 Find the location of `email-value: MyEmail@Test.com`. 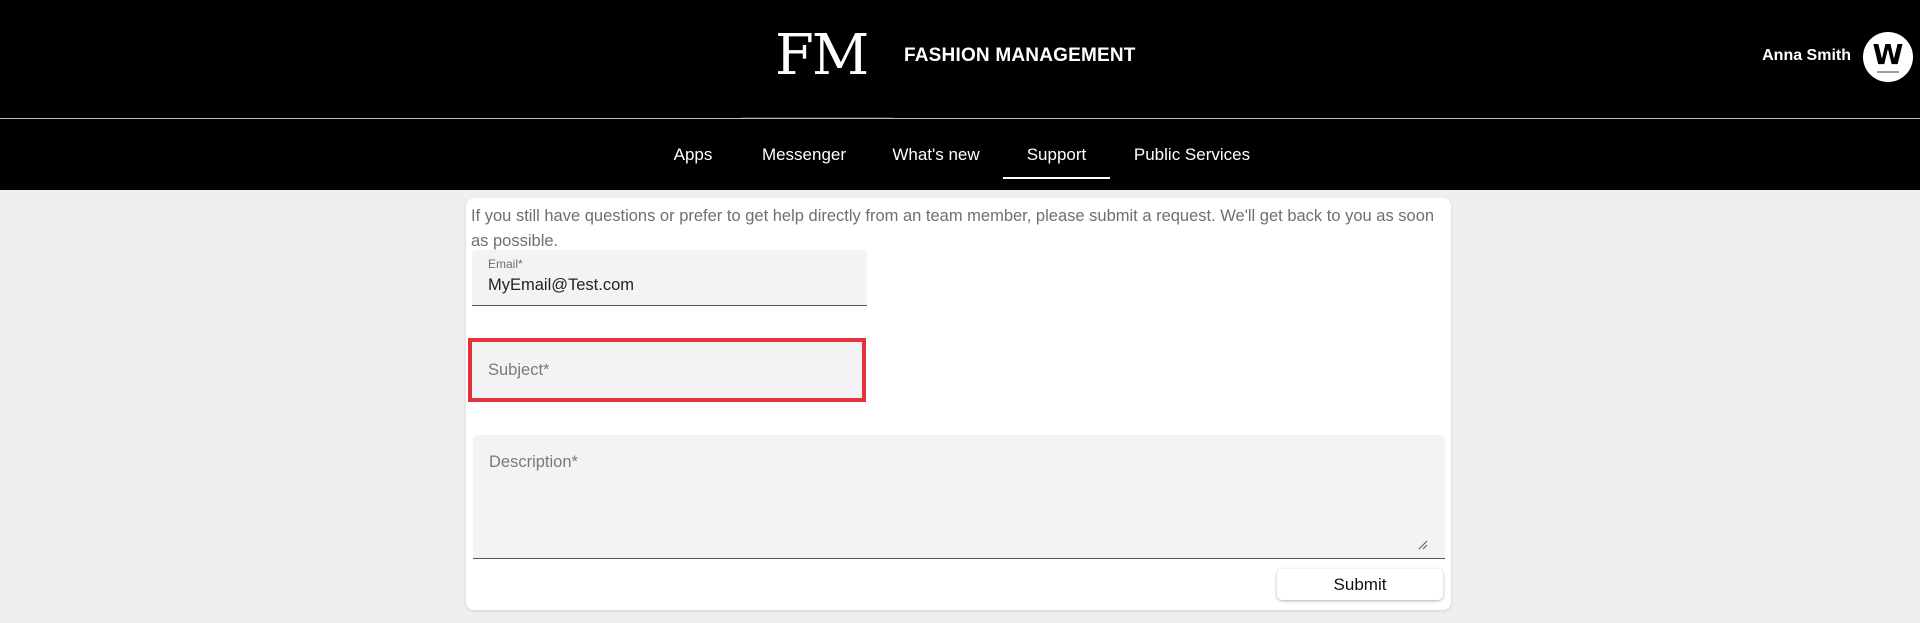

email-value: MyEmail@Test.com is located at coordinates (561, 285).